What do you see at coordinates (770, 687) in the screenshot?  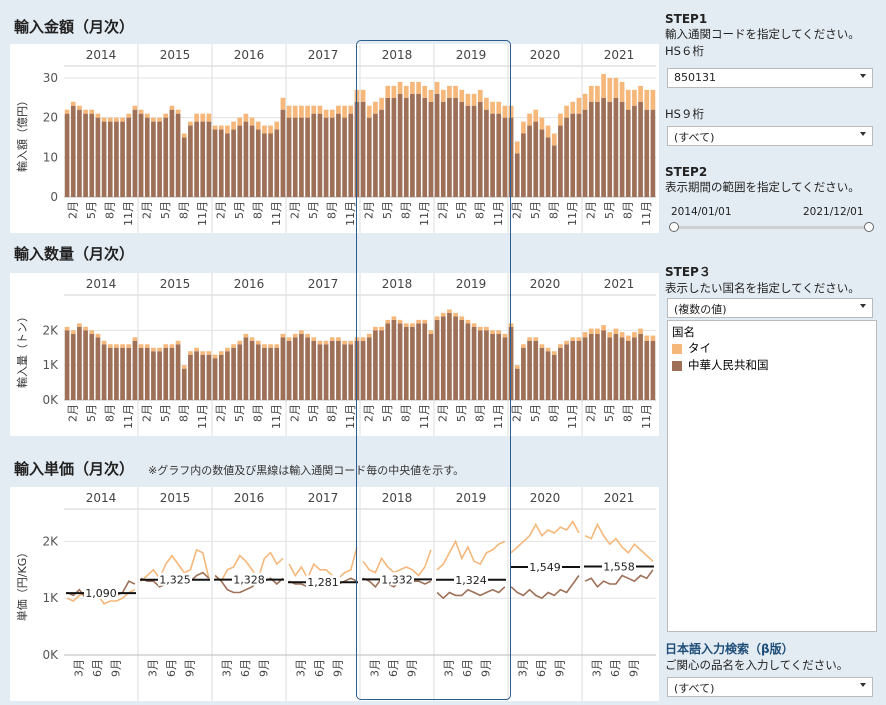 I see `search-select: (すべて)` at bounding box center [770, 687].